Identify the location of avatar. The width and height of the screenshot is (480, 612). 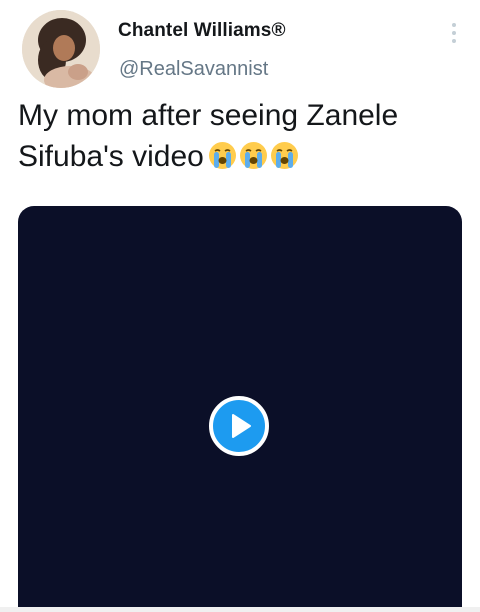
(61, 49).